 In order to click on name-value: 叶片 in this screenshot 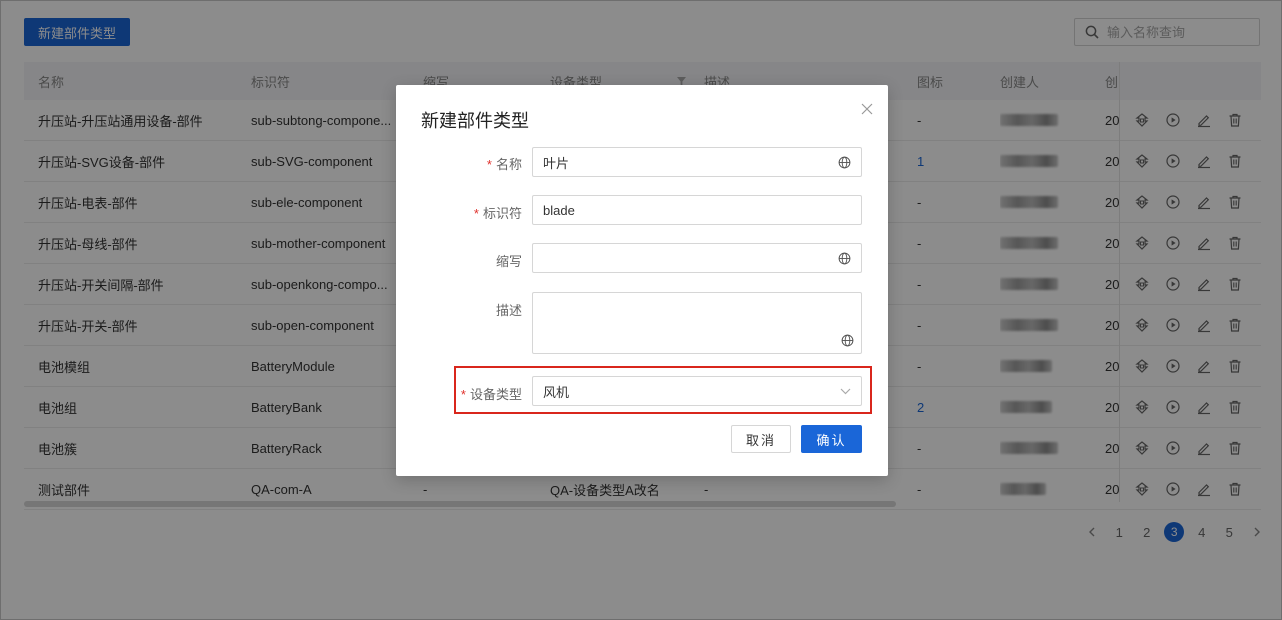, I will do `click(556, 163)`.